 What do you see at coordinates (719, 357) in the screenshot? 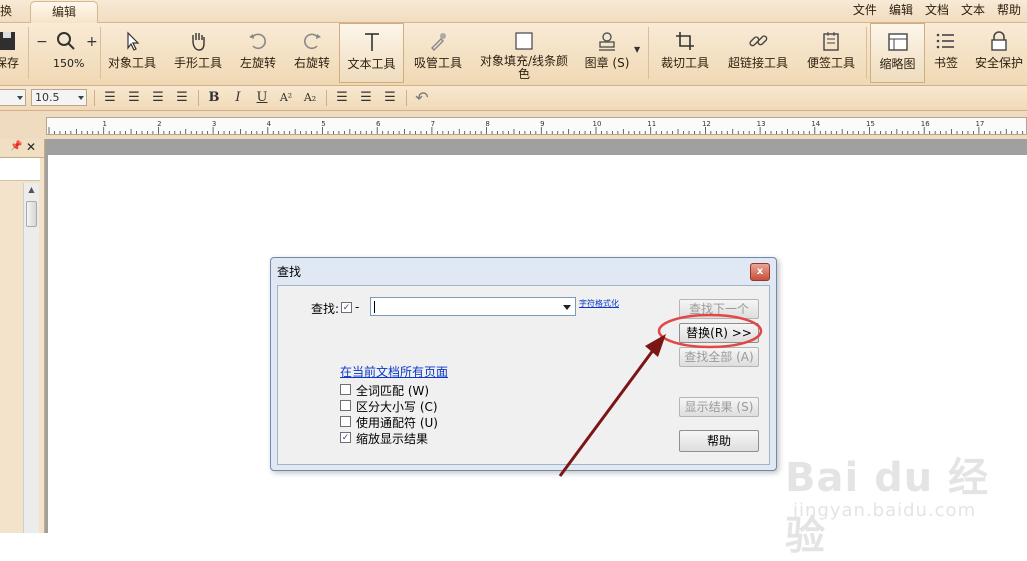
I see `find-all-button: 查找全部 (A)` at bounding box center [719, 357].